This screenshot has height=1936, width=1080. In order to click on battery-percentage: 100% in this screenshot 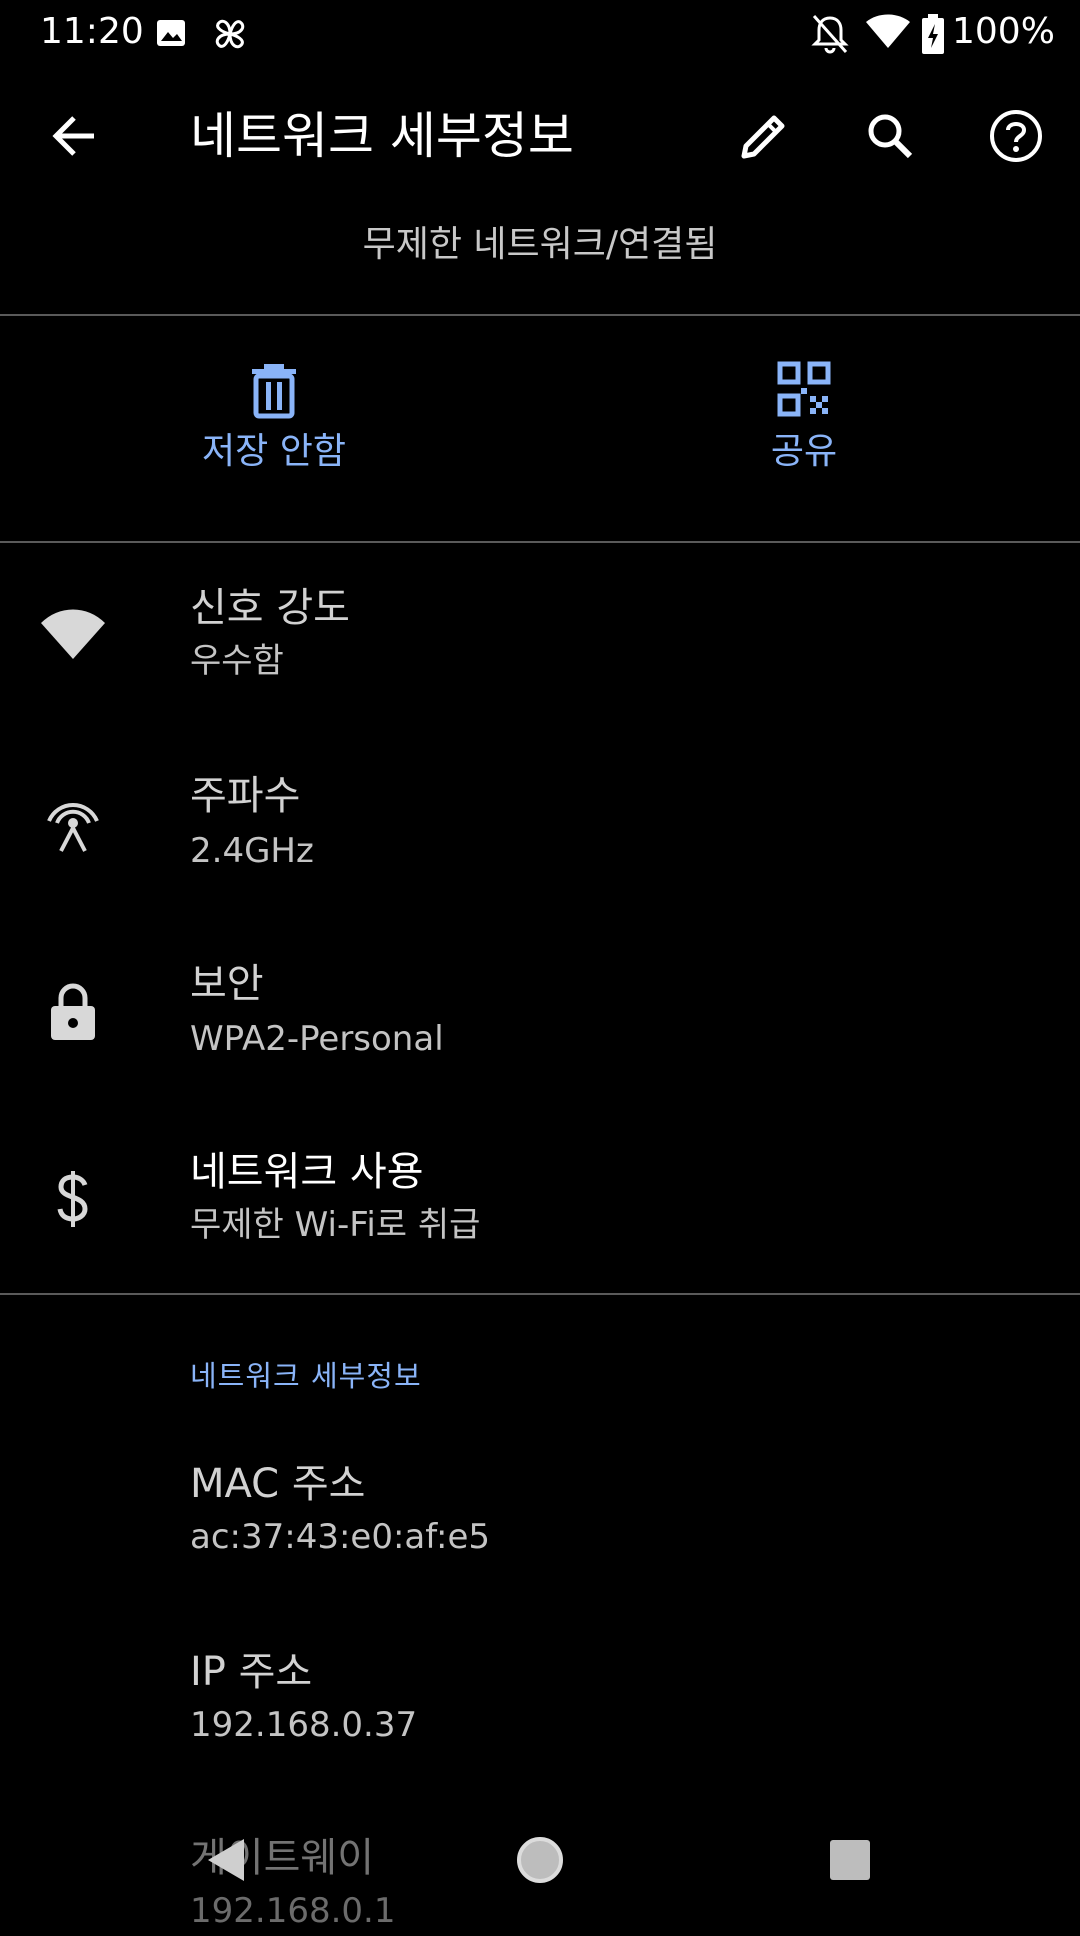, I will do `click(1003, 31)`.